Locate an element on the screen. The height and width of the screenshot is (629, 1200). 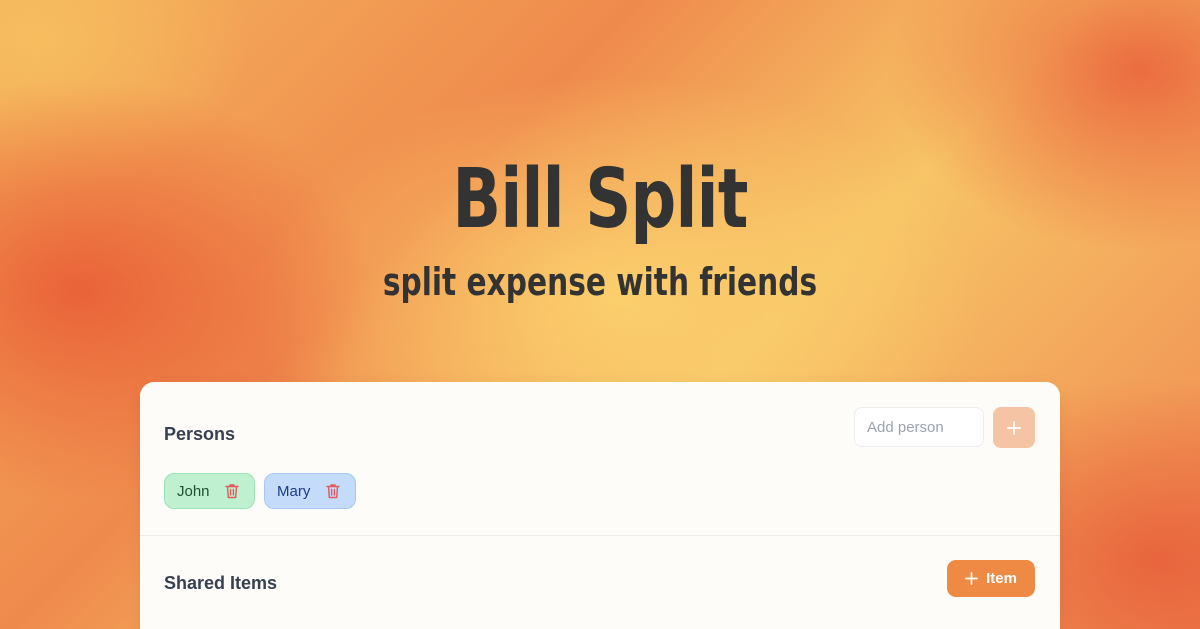
person-chip-mary: Mary is located at coordinates (310, 491).